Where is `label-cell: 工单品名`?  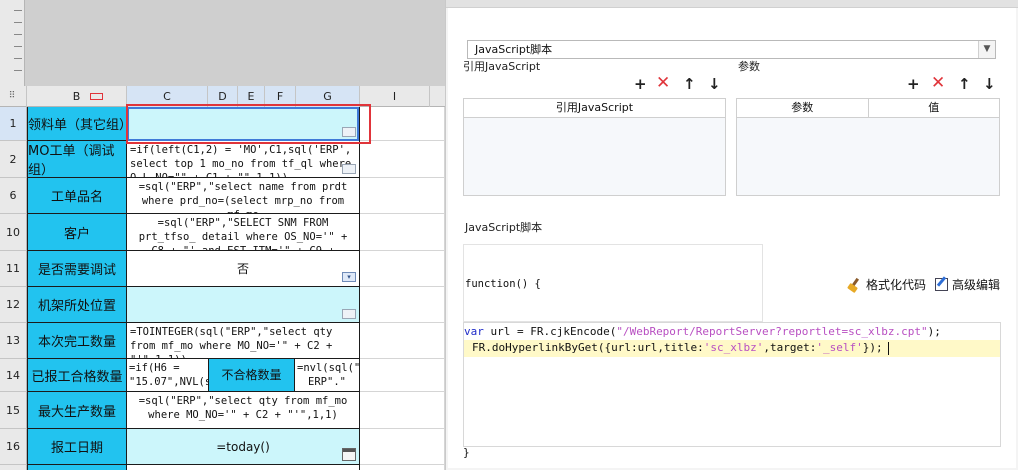 label-cell: 工单品名 is located at coordinates (77, 196).